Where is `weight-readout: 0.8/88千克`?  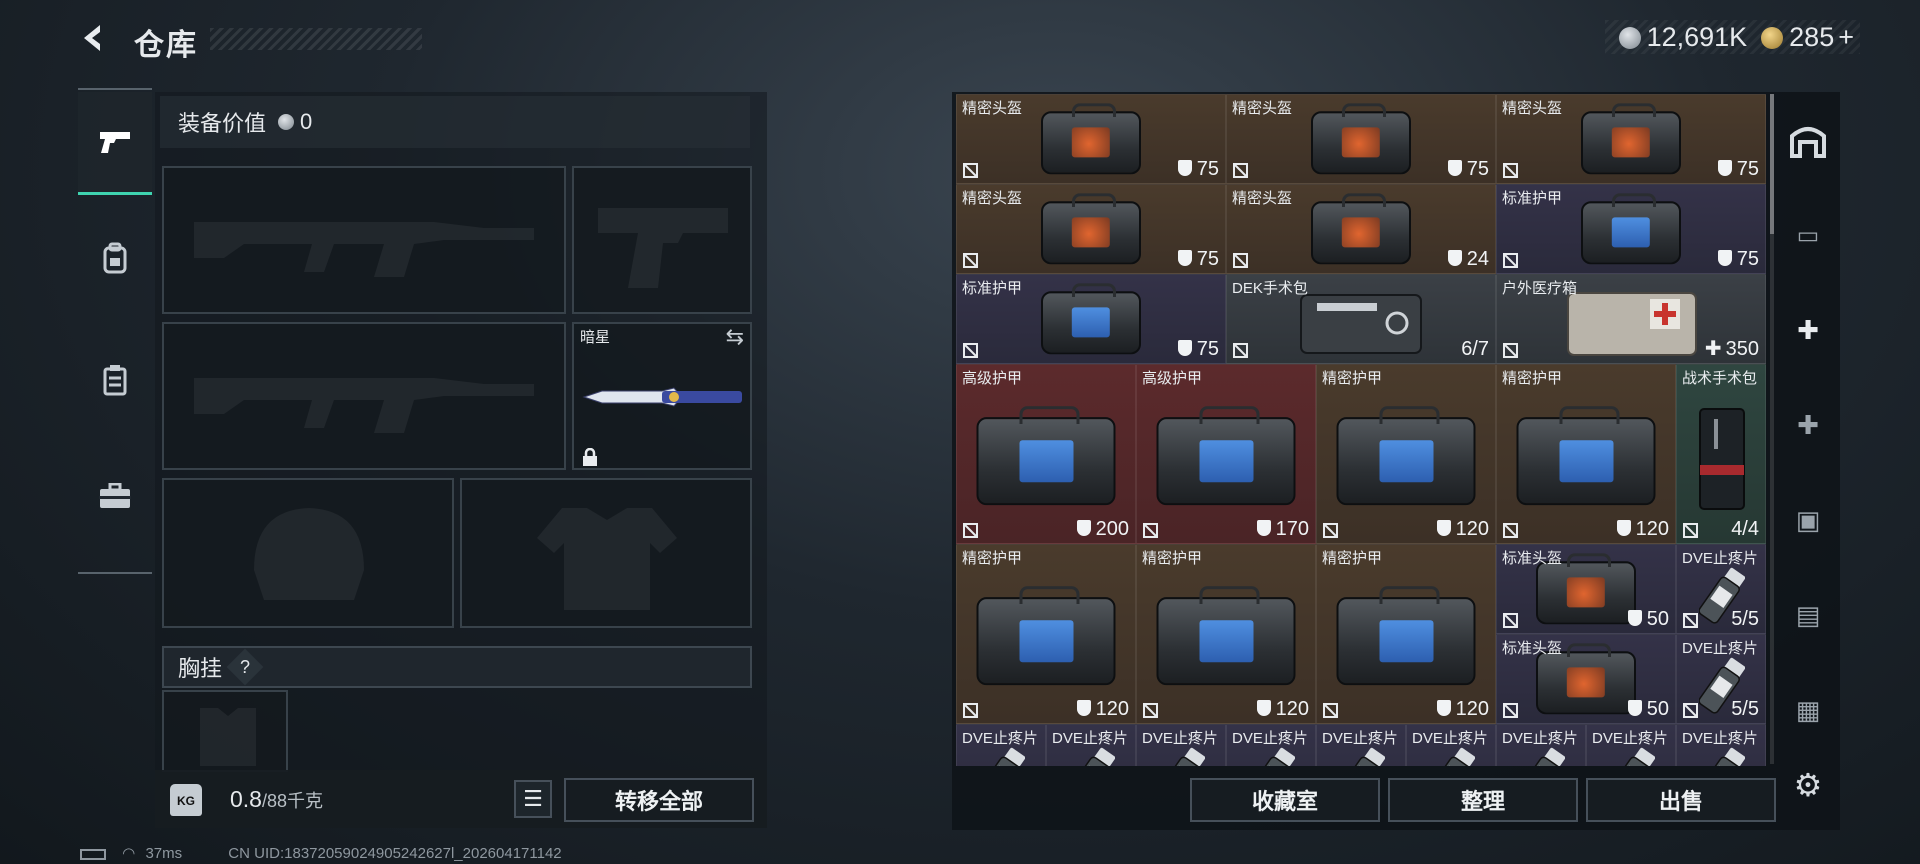
weight-readout: 0.8/88千克 is located at coordinates (277, 799).